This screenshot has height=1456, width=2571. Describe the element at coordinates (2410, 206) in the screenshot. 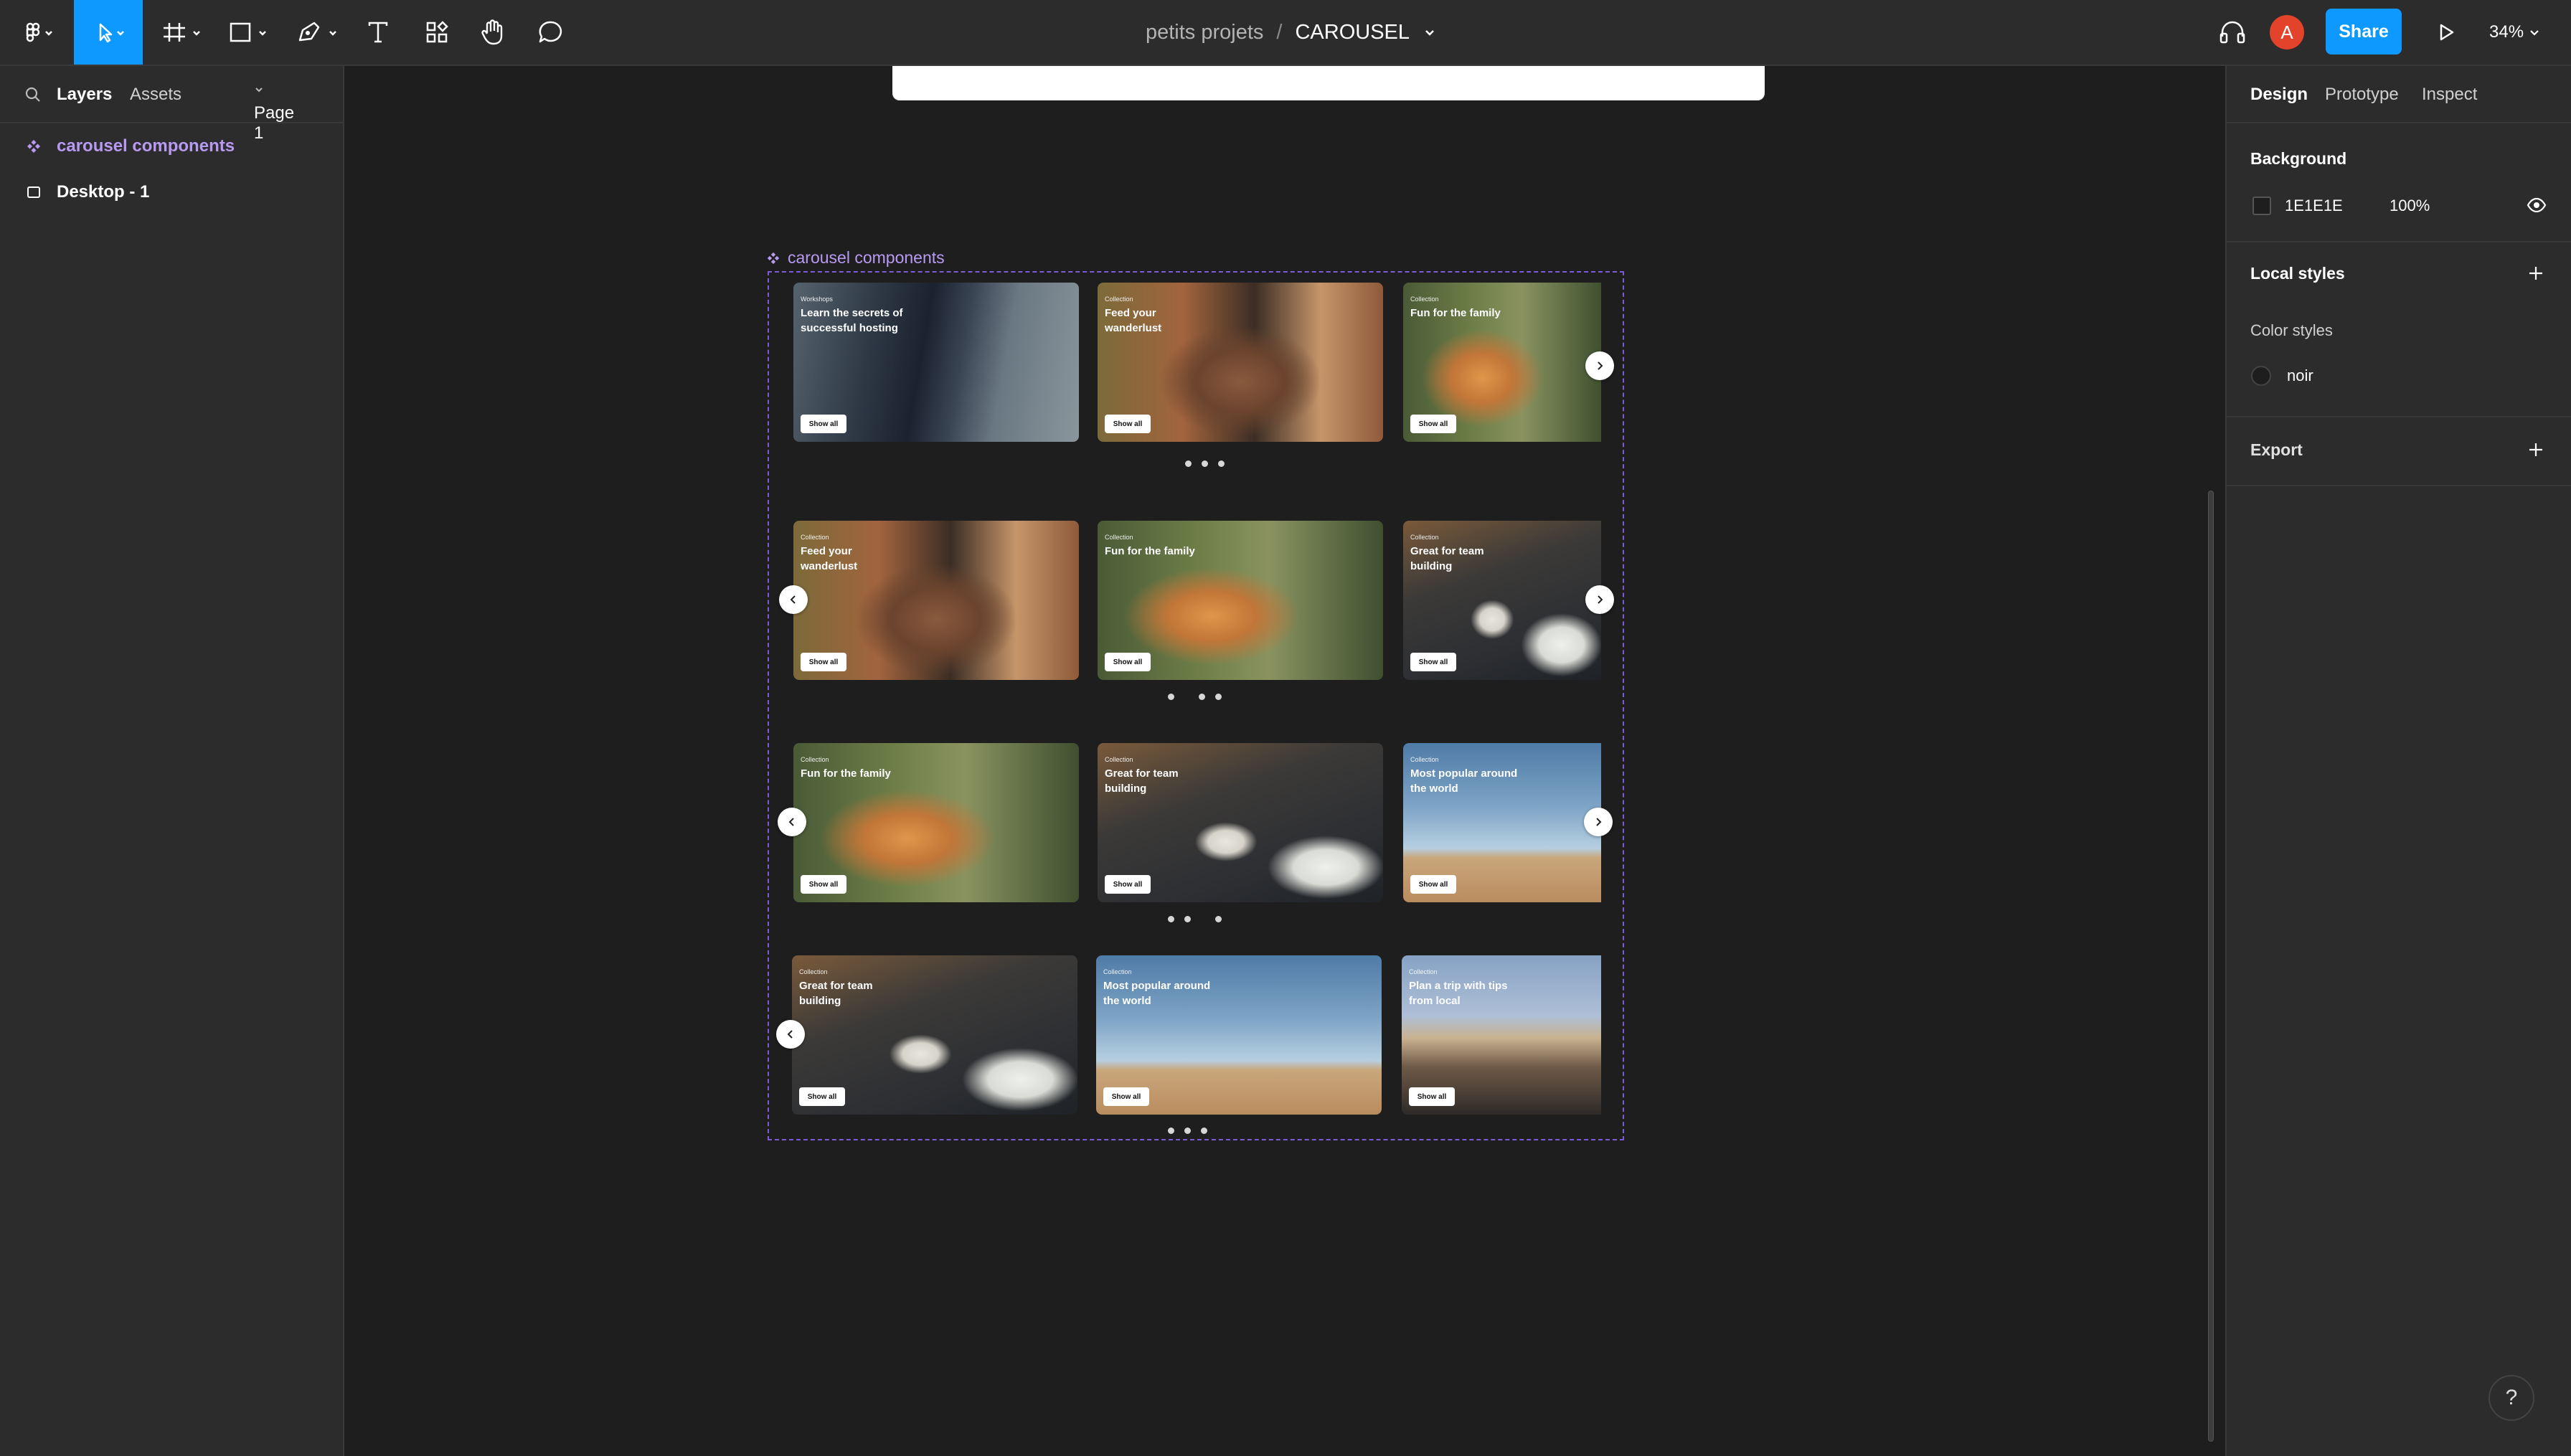

I see `background-opacity: 100%` at that location.